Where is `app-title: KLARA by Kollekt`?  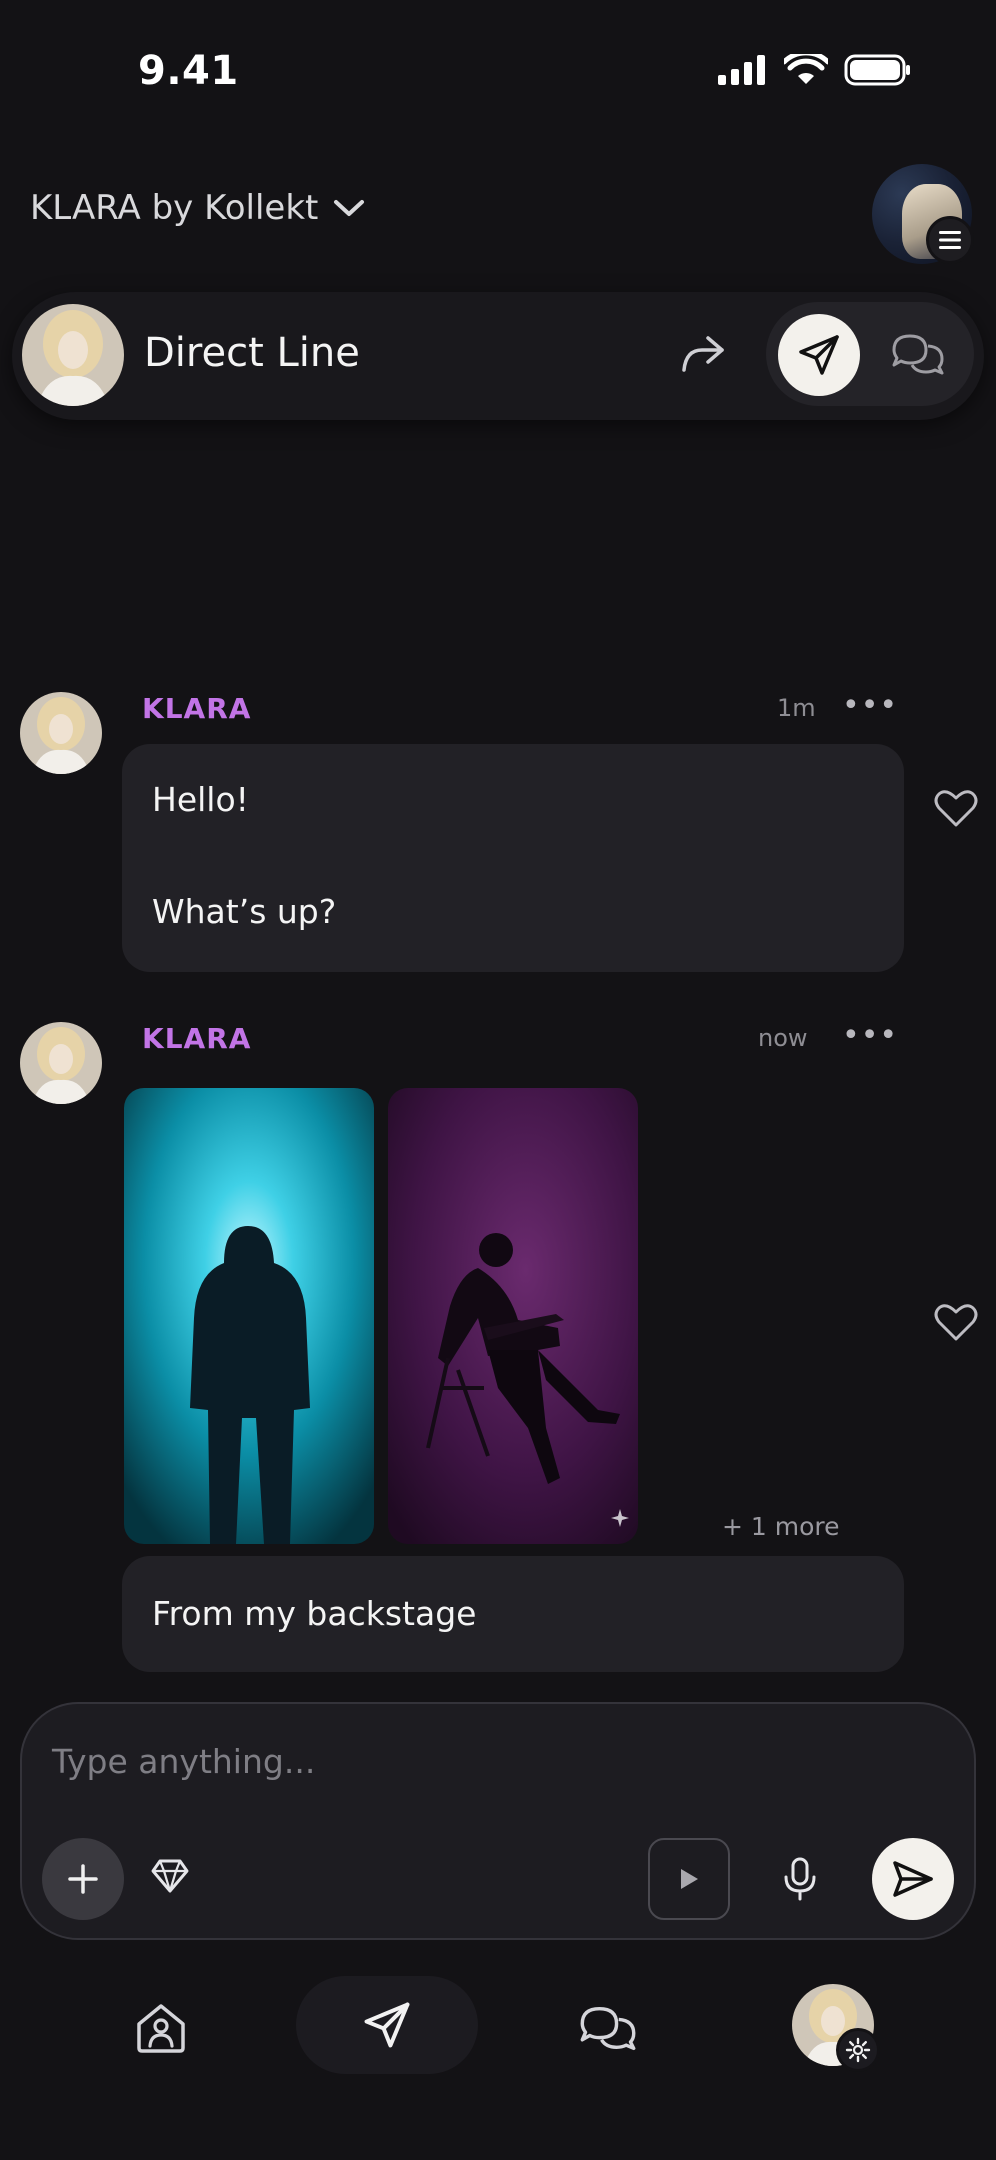 app-title: KLARA by Kollekt is located at coordinates (174, 208).